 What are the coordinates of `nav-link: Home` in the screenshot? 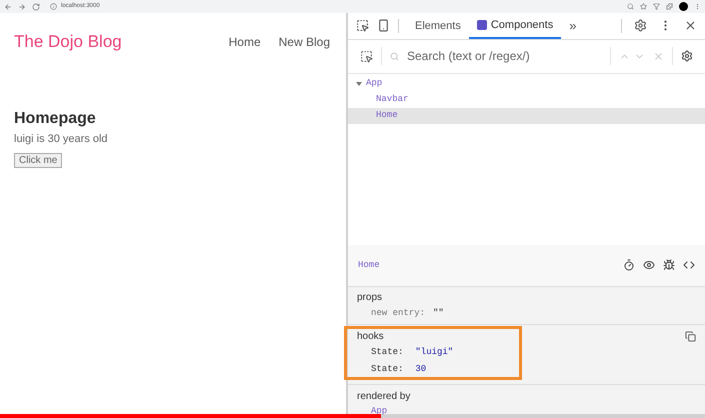 It's located at (244, 41).